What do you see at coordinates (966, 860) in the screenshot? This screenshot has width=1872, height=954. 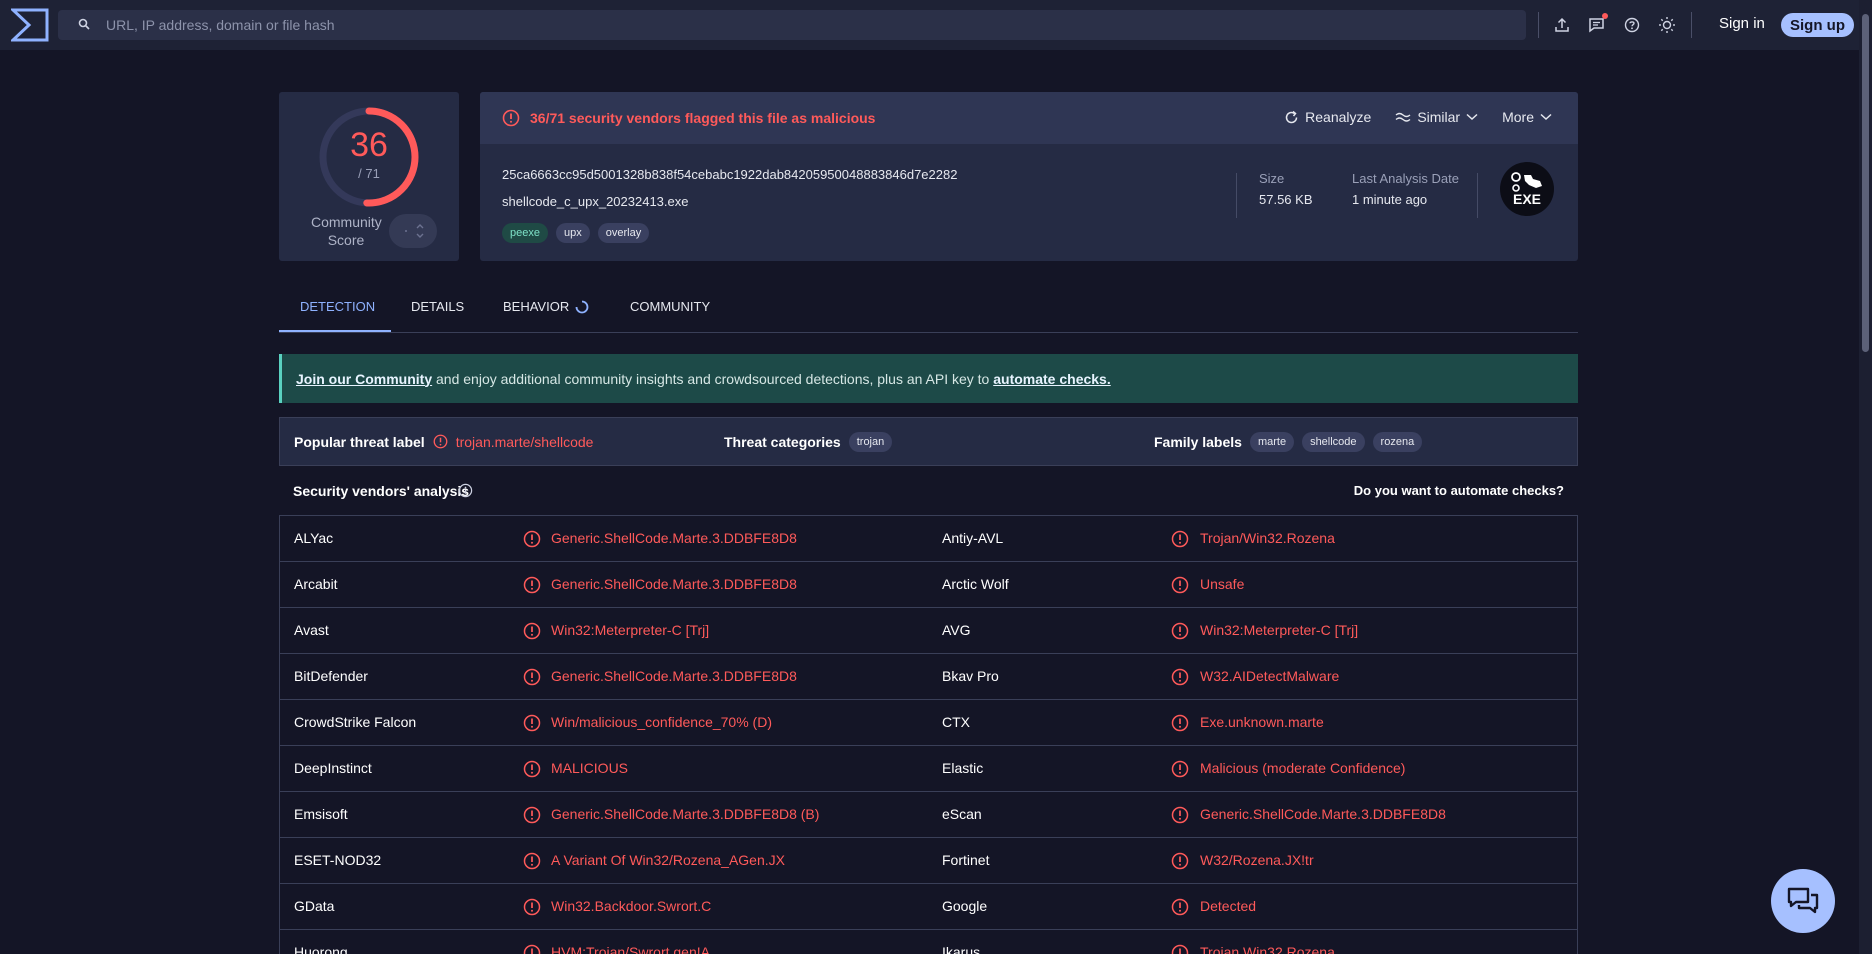 I see `vendor-name: Fortinet` at bounding box center [966, 860].